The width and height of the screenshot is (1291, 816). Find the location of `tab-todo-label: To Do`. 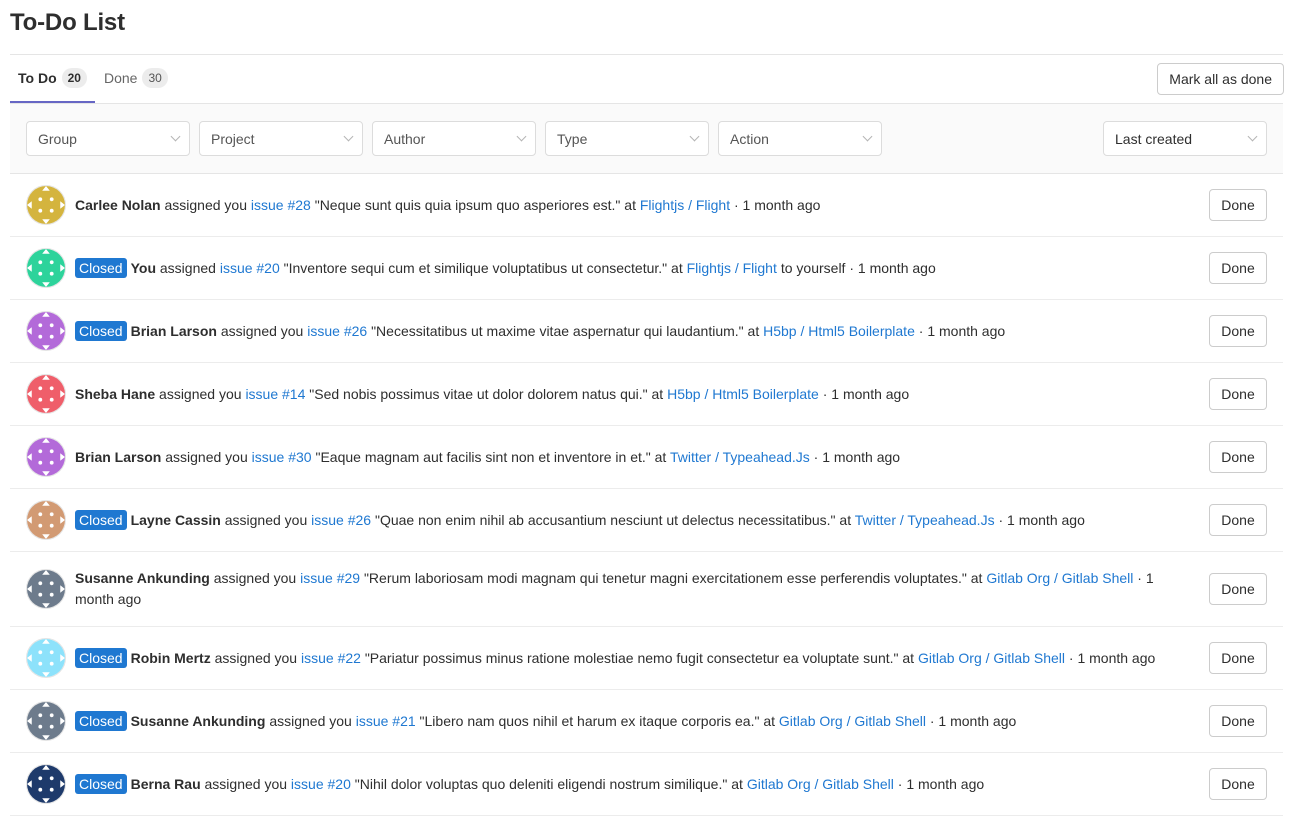

tab-todo-label: To Do is located at coordinates (37, 78).